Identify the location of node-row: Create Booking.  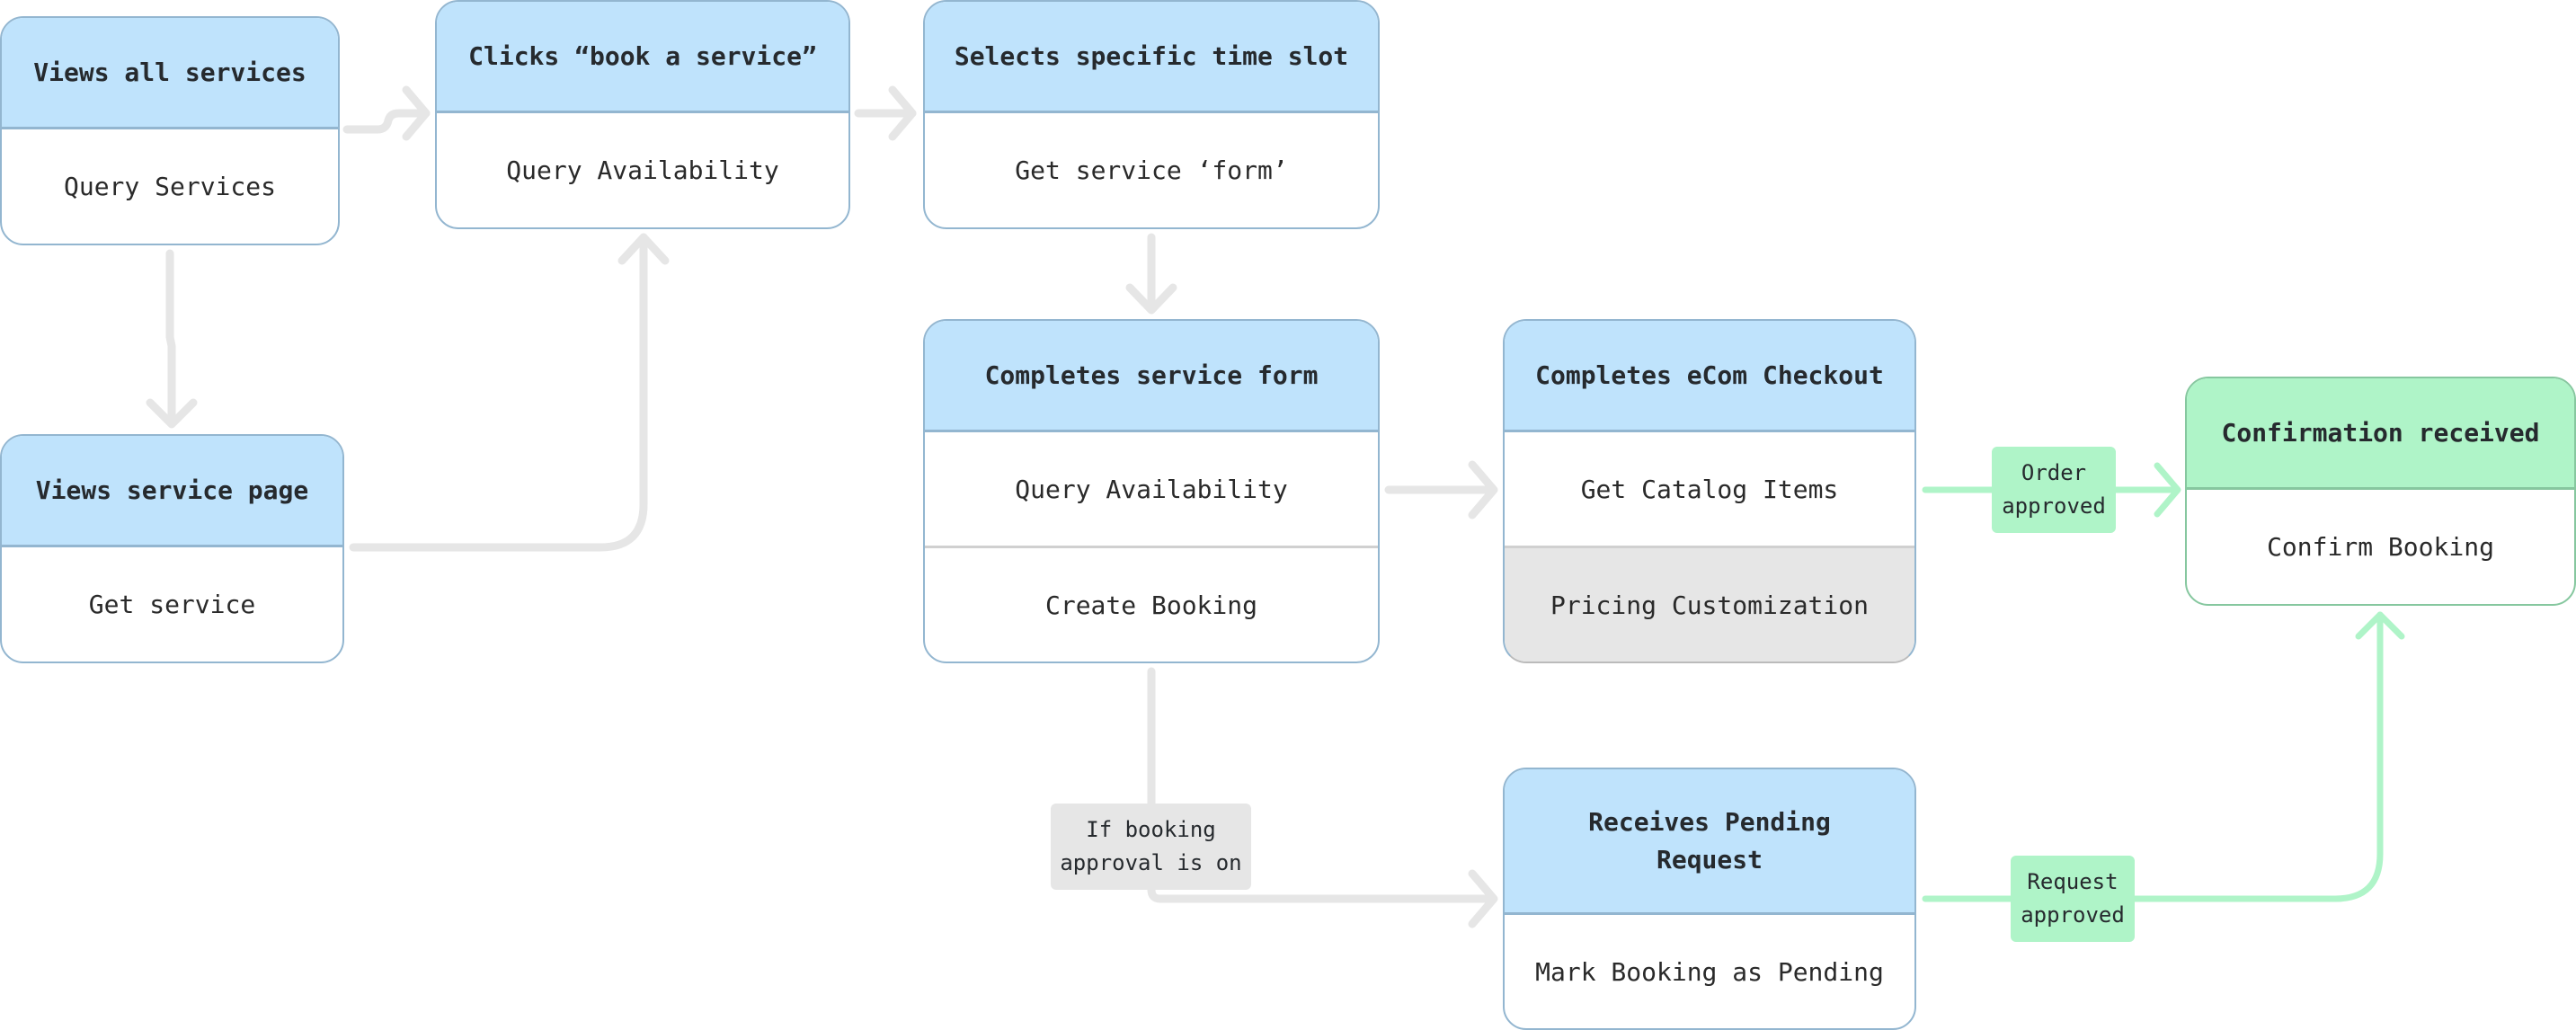
(1151, 604).